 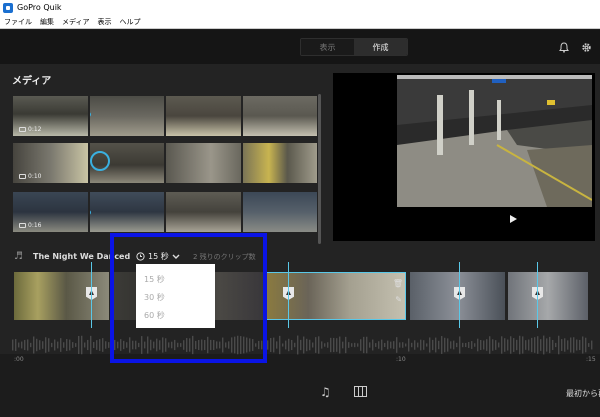 What do you see at coordinates (564, 47) in the screenshot?
I see `bell-icon` at bounding box center [564, 47].